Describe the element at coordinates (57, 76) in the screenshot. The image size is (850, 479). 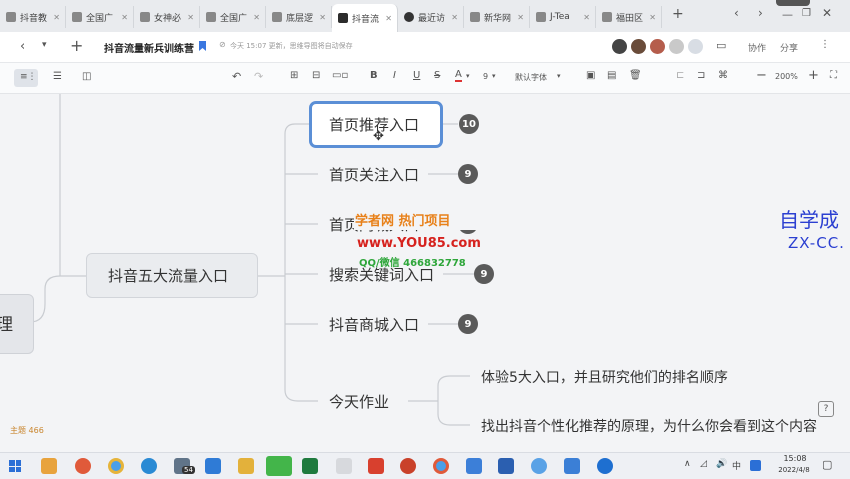
I see `outline-view-icon: ☰` at that location.